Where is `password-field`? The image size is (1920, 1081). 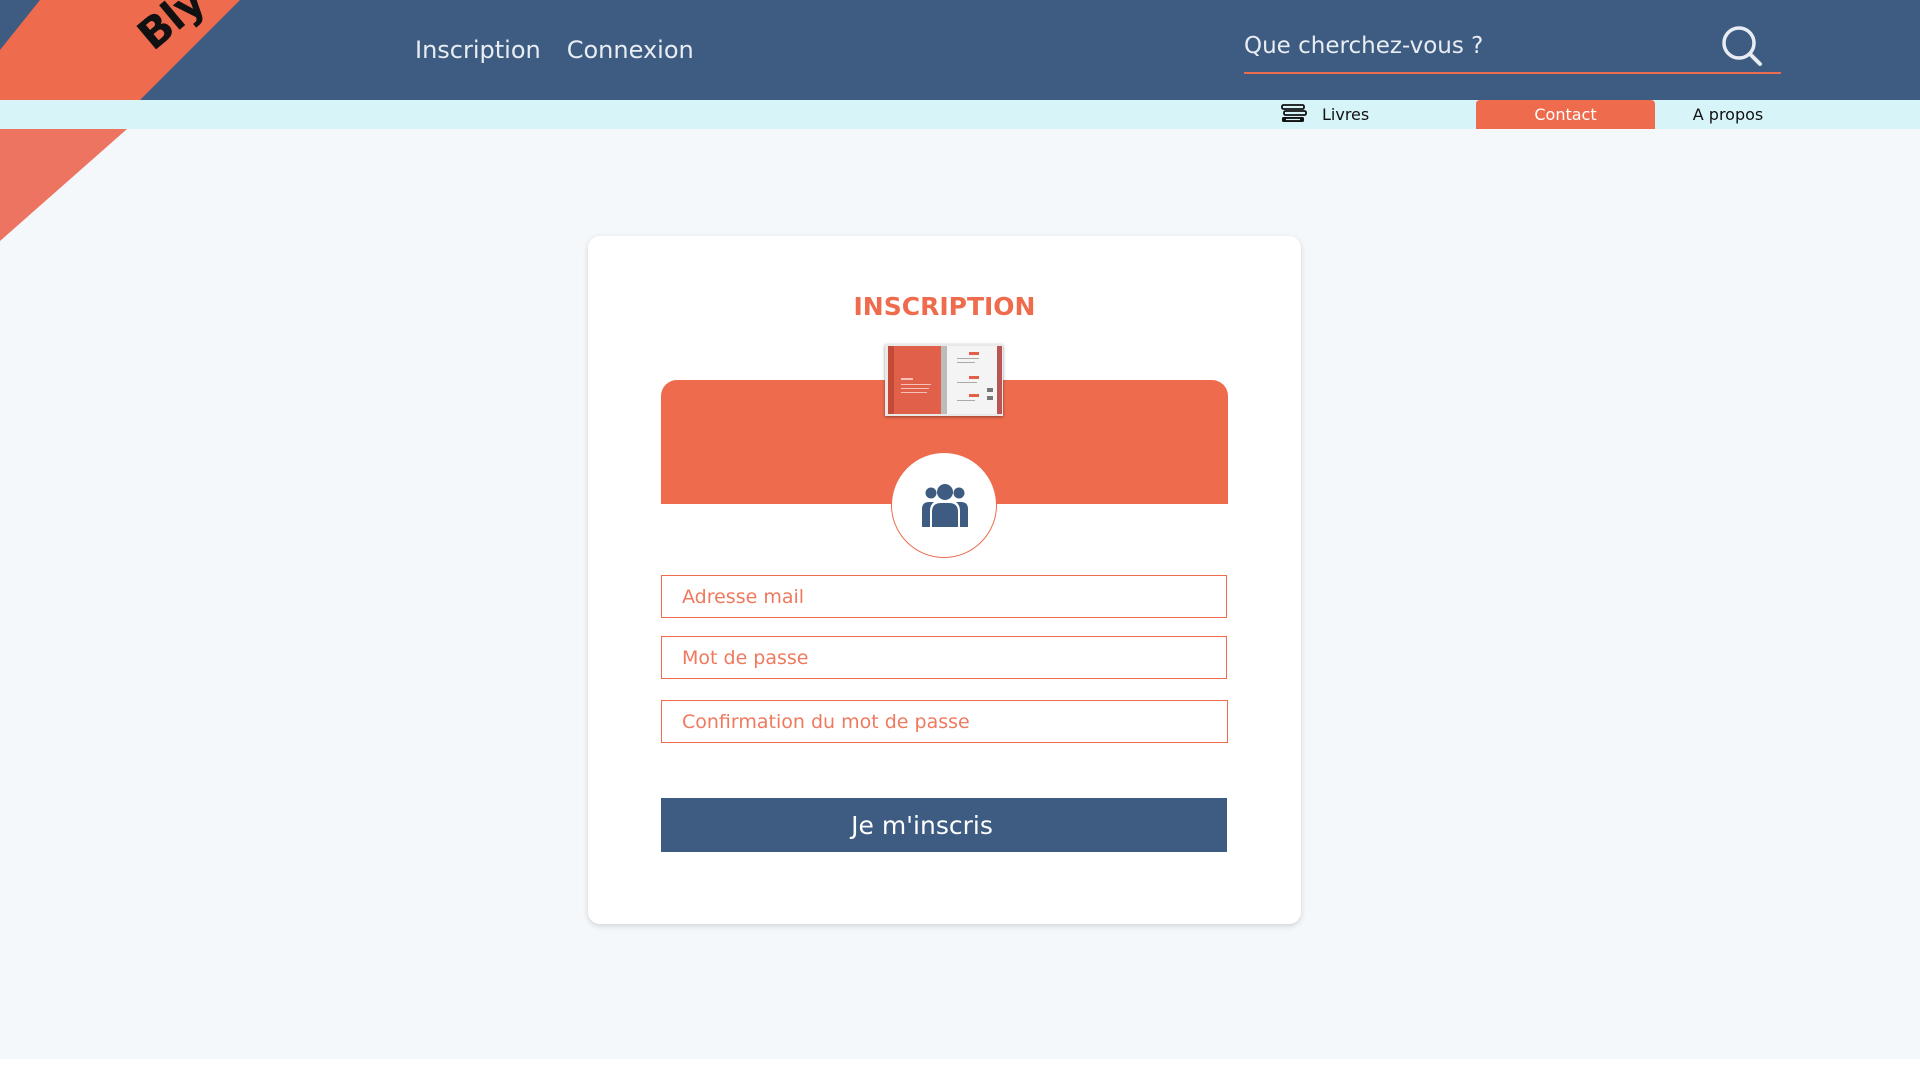 password-field is located at coordinates (944, 657).